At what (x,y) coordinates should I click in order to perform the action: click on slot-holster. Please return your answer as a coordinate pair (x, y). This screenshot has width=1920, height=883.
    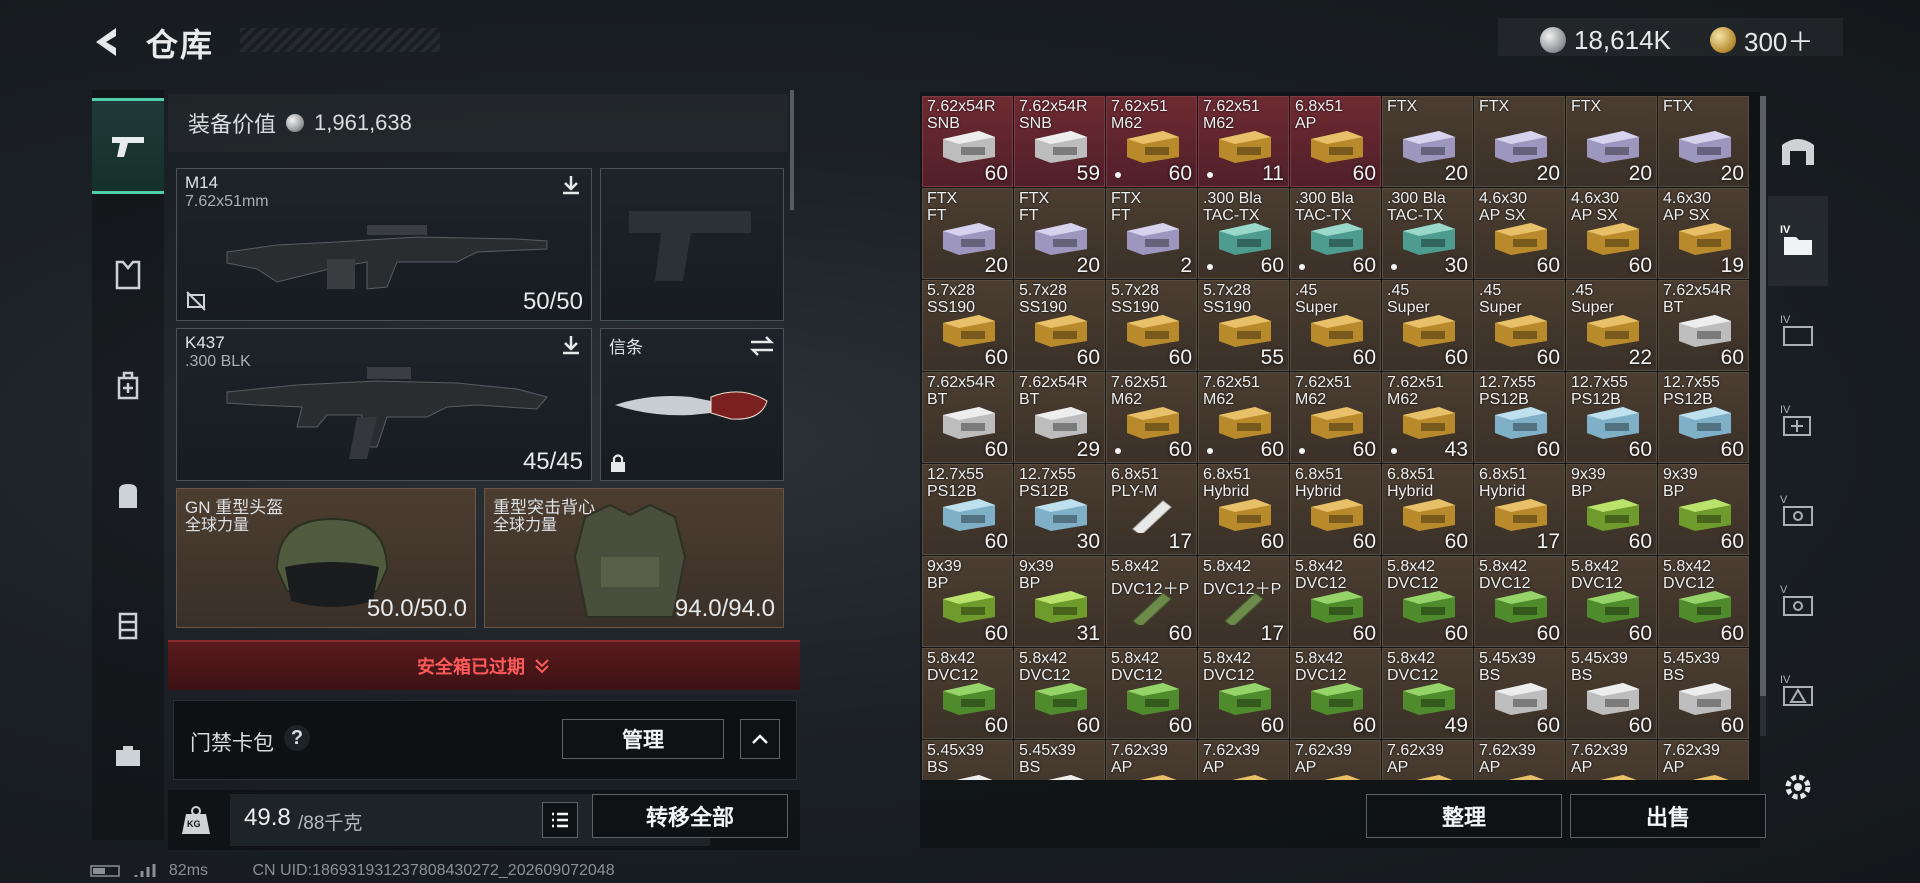
    Looking at the image, I should click on (692, 244).